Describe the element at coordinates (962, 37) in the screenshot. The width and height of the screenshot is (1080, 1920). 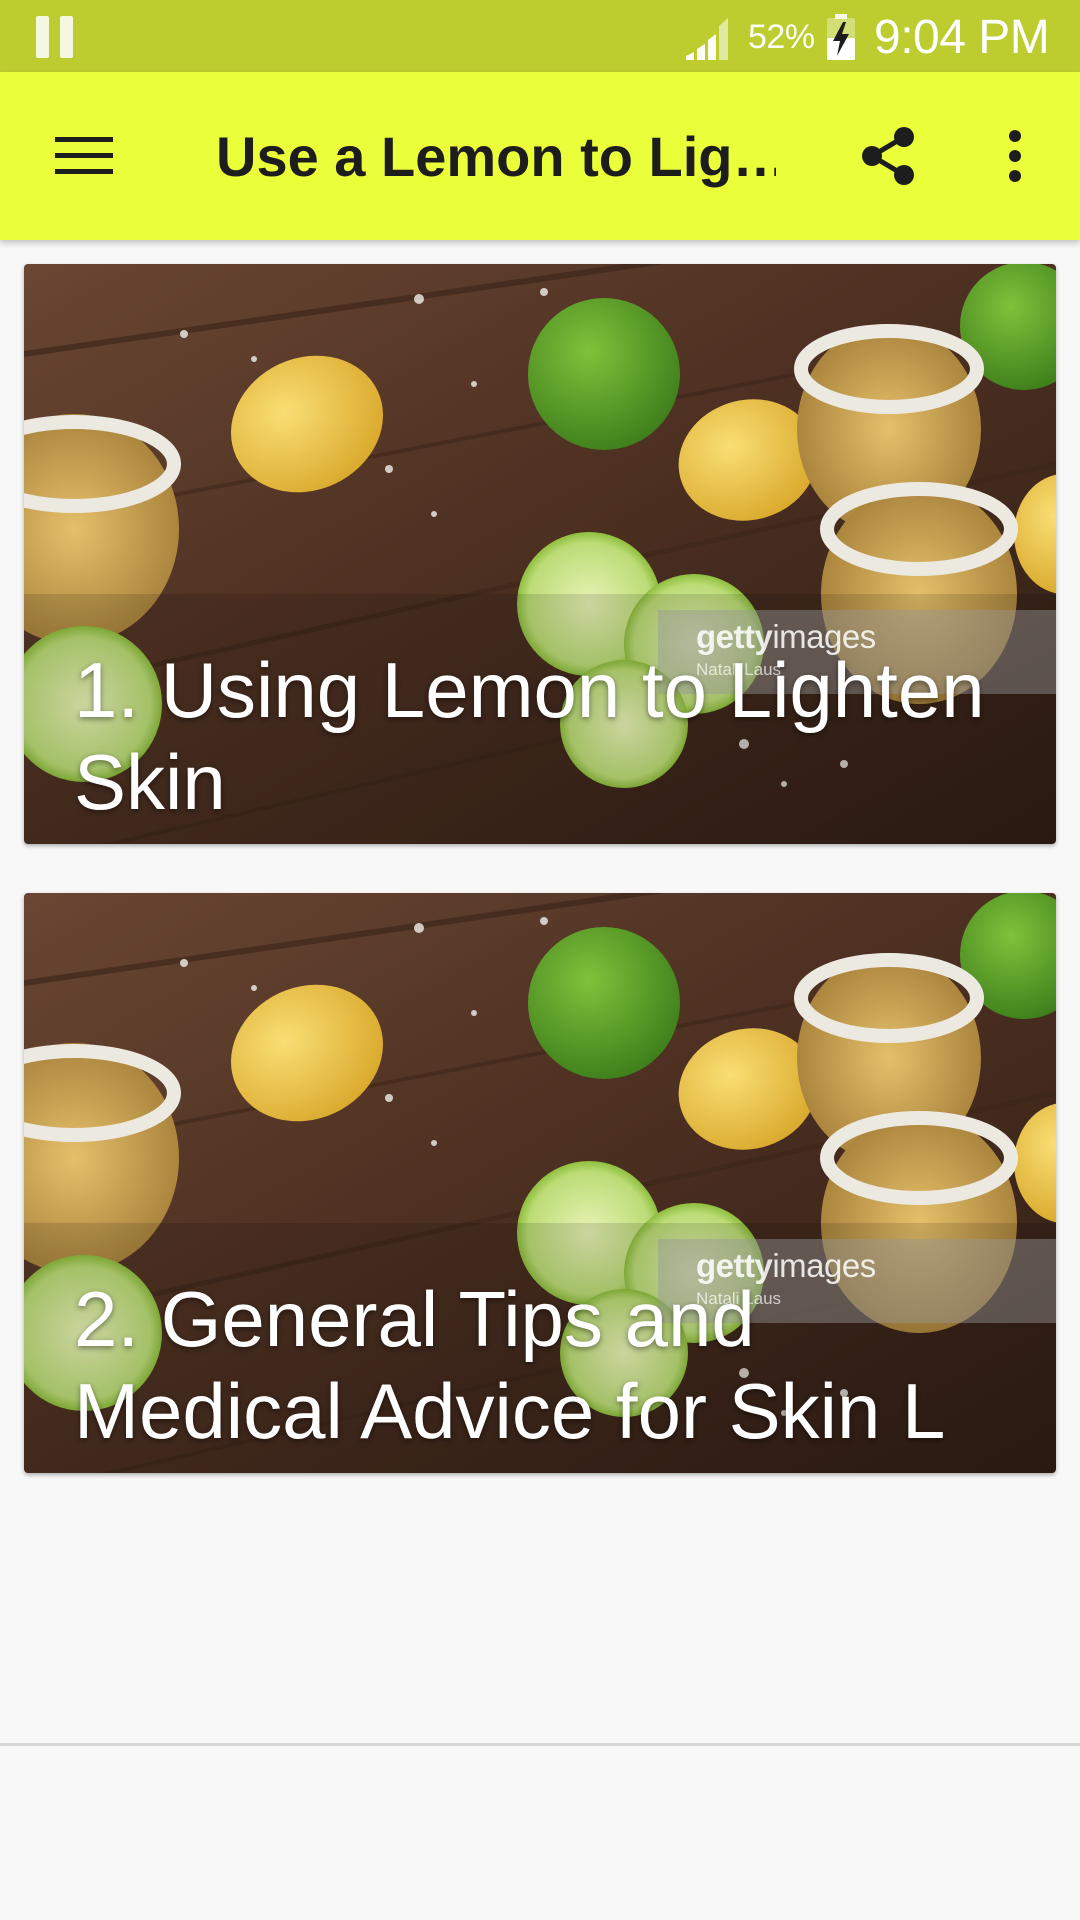
I see `clock: 9:04 PM` at that location.